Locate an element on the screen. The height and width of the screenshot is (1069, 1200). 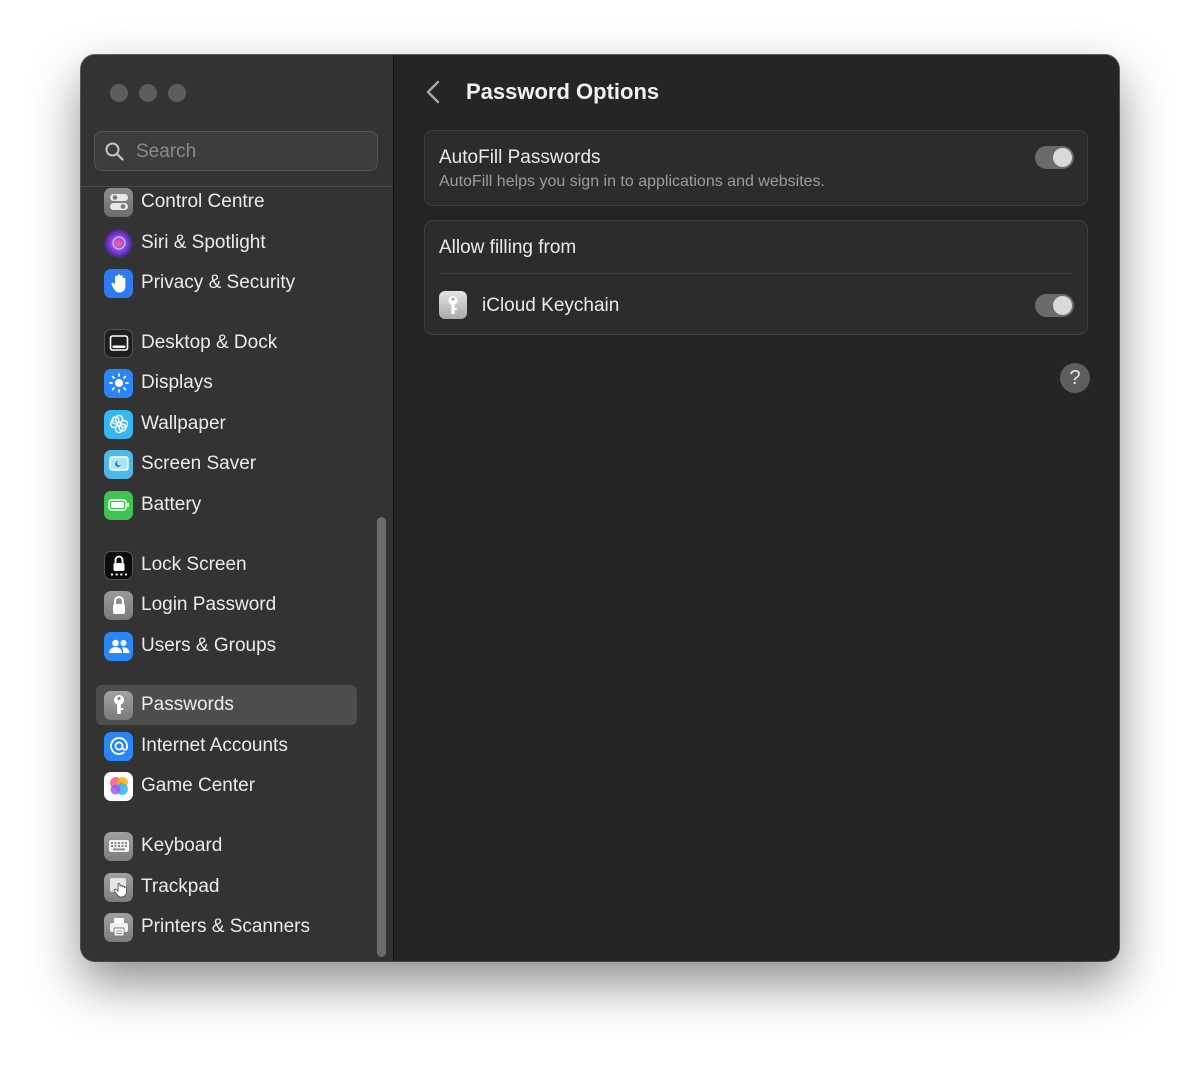
sidebar-item-label: Trackpad is located at coordinates (180, 886).